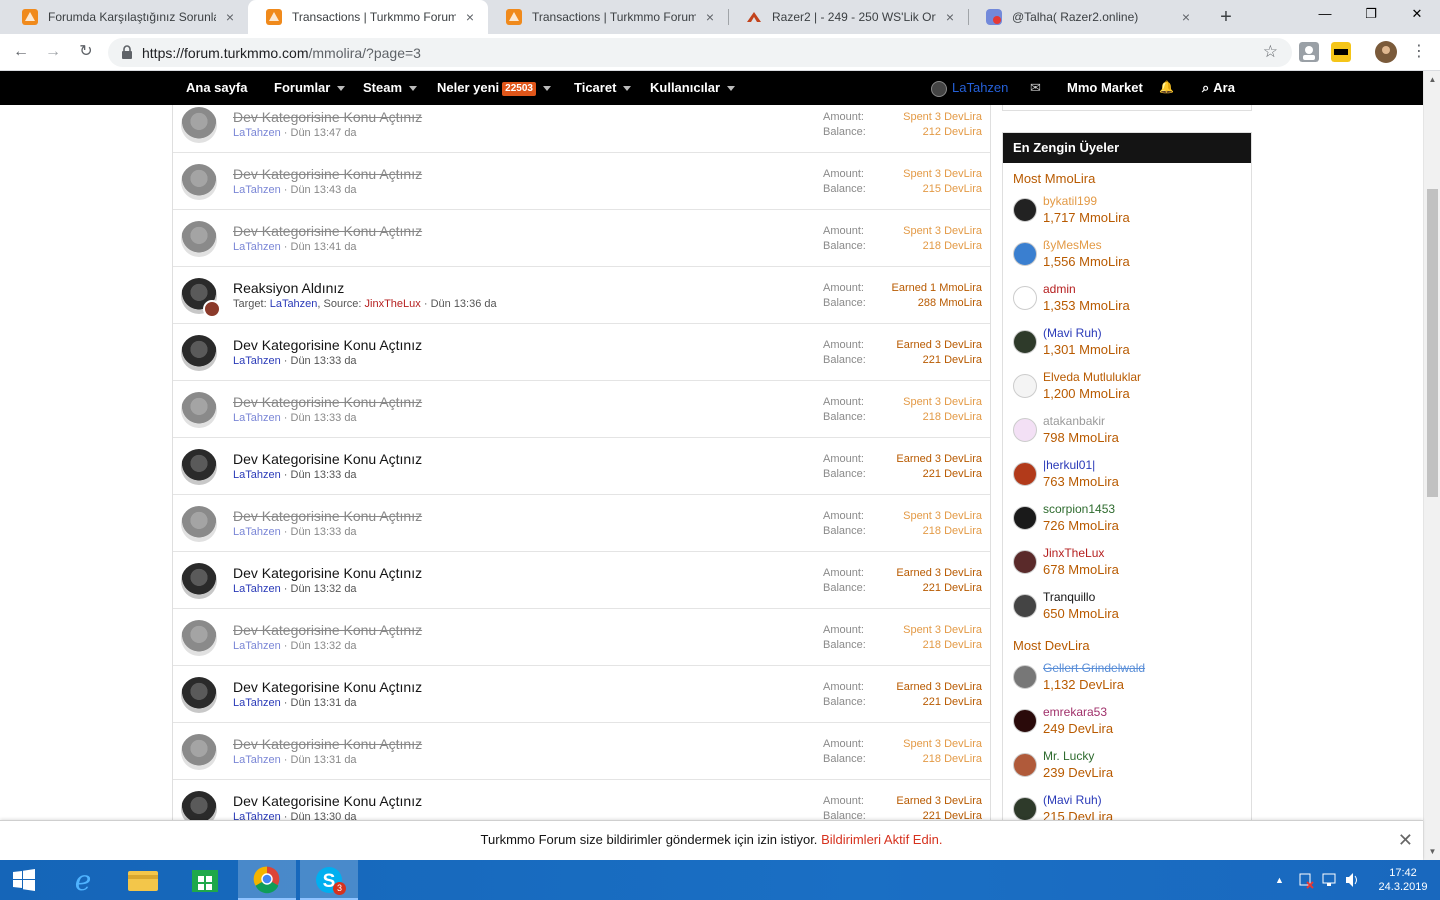  I want to click on nav-whats-new: Neler yeni 22503, so click(494, 88).